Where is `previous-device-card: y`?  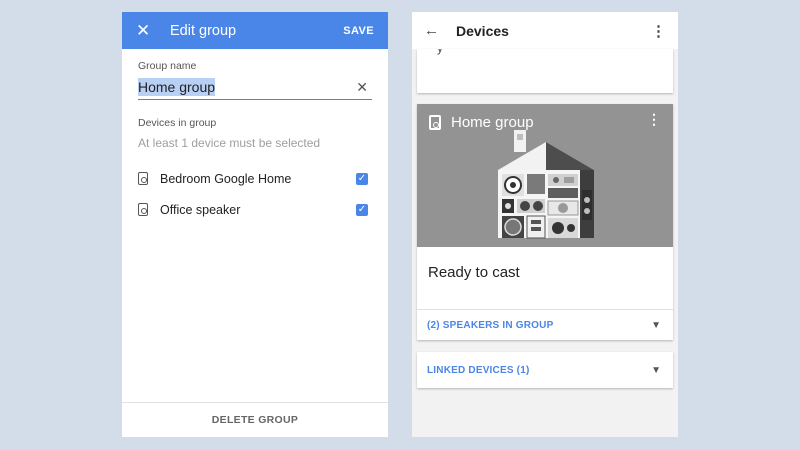
previous-device-card: y is located at coordinates (545, 71).